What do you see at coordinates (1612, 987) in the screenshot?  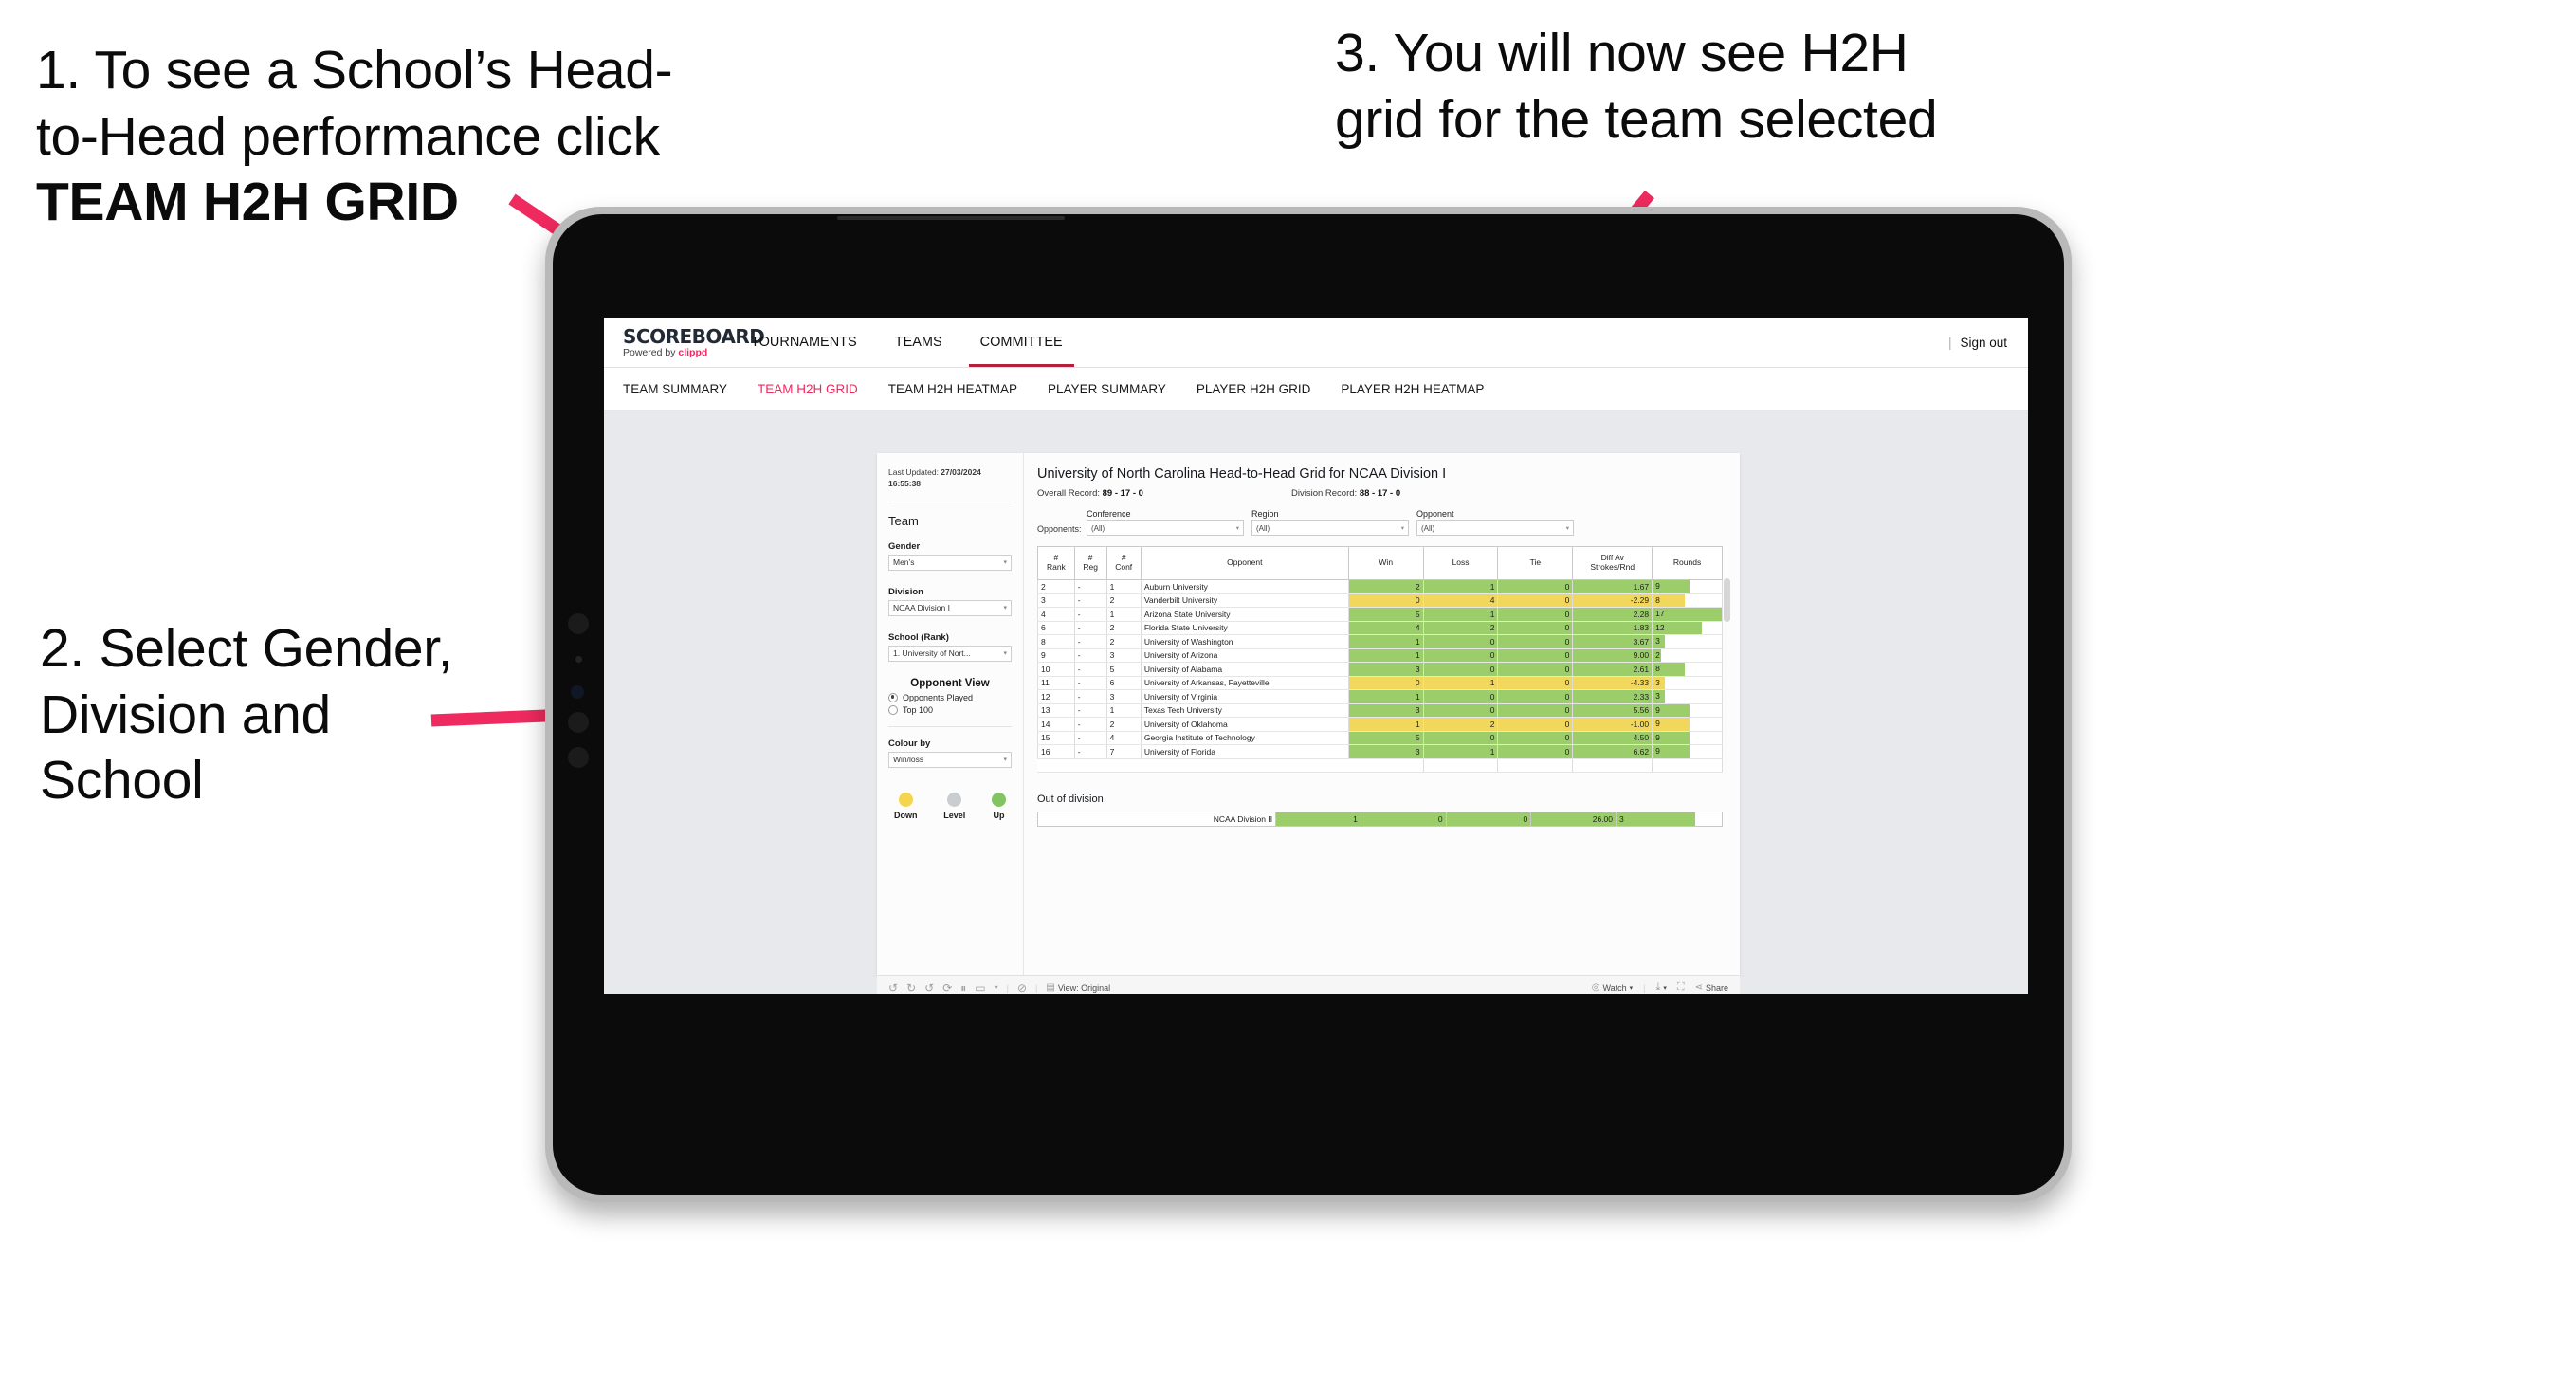 I see `watch-button: ◎ Watch ▾` at bounding box center [1612, 987].